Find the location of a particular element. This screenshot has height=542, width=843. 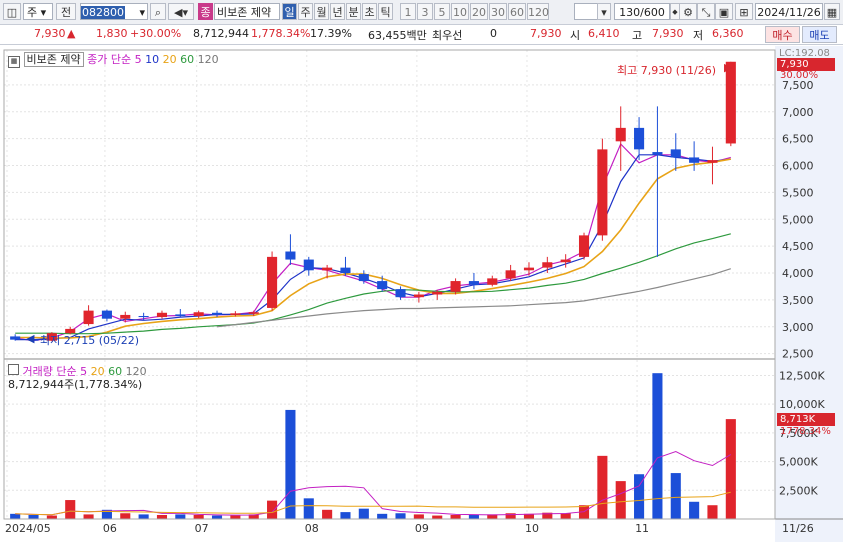

volume-tick-3: 10,000K is located at coordinates (802, 404).